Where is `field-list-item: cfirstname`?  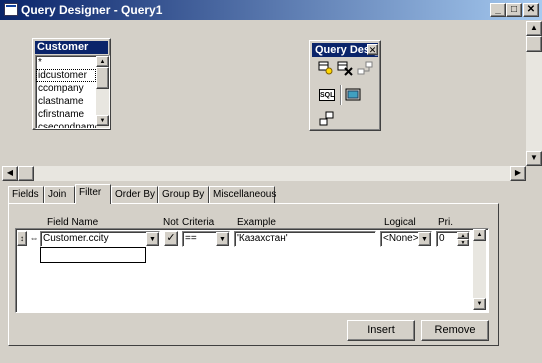 field-list-item: cfirstname is located at coordinates (66, 114).